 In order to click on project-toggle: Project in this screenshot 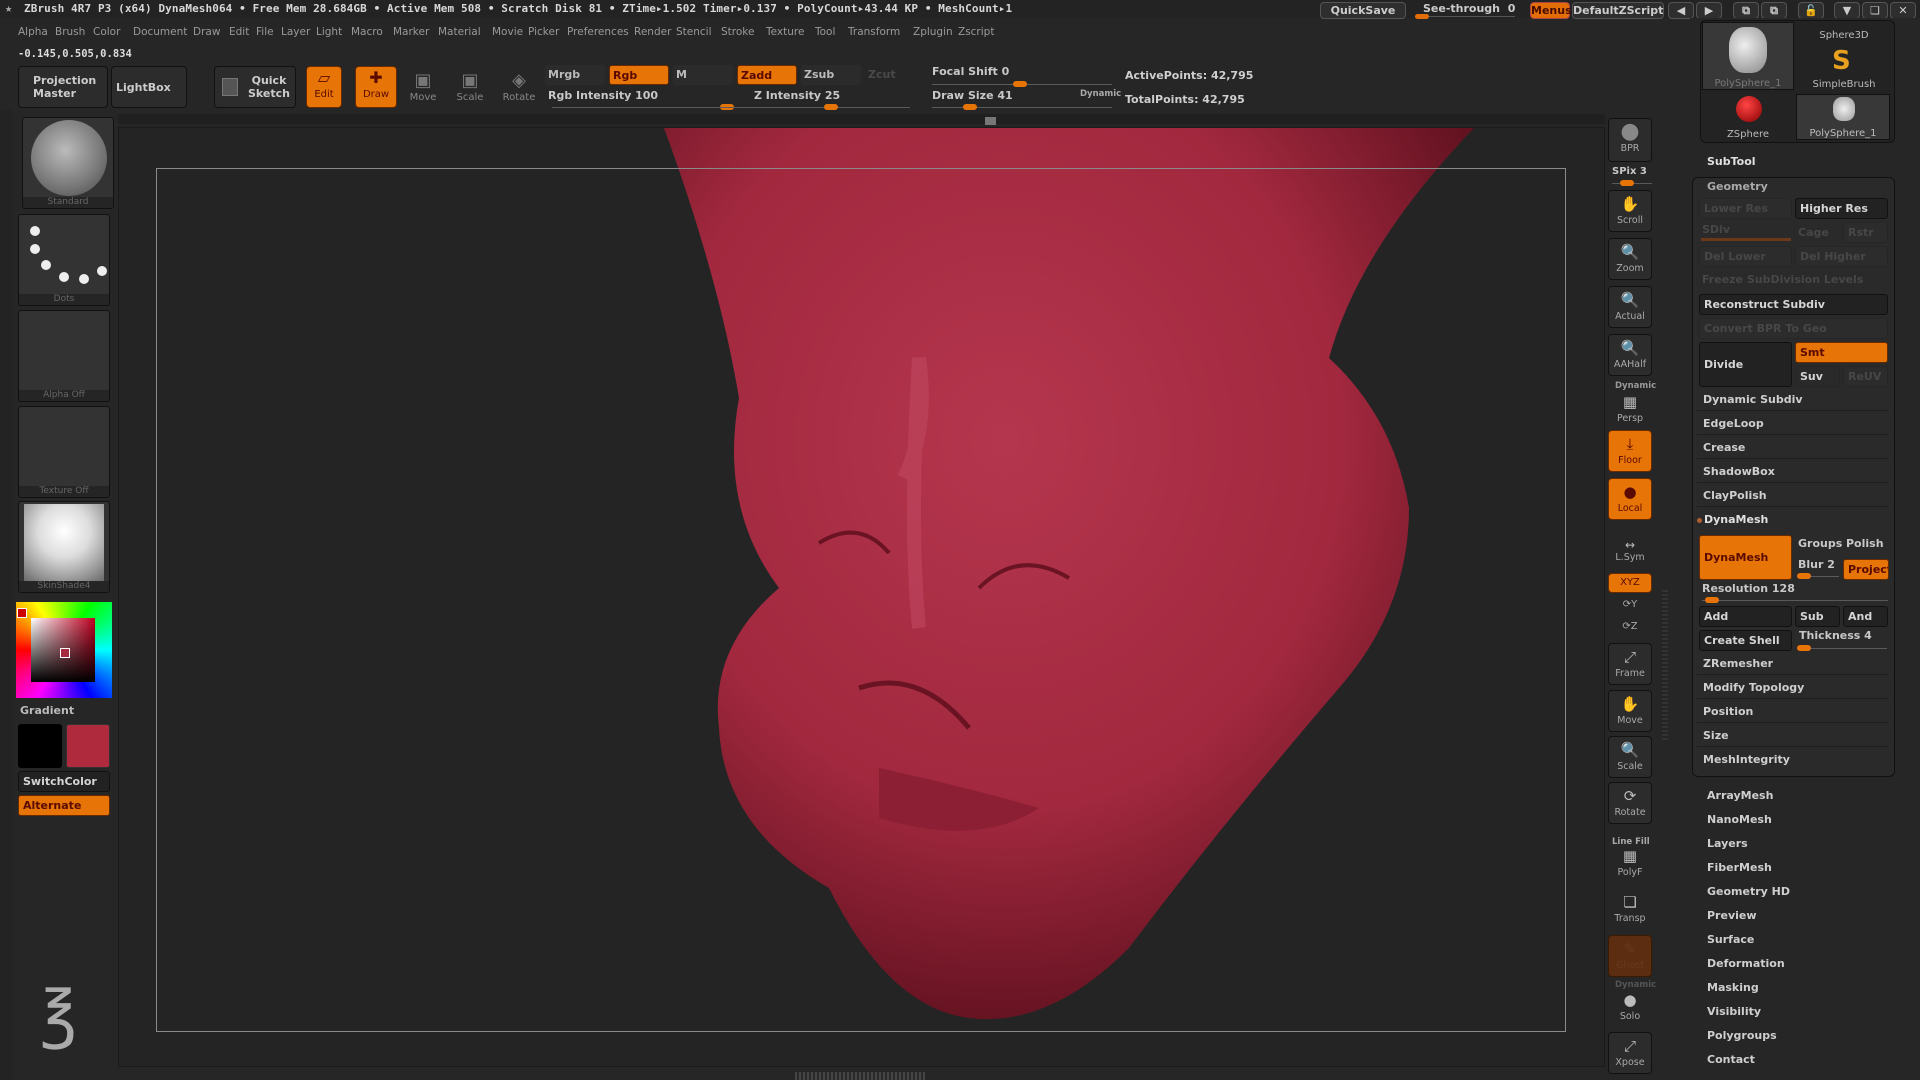, I will do `click(1866, 569)`.